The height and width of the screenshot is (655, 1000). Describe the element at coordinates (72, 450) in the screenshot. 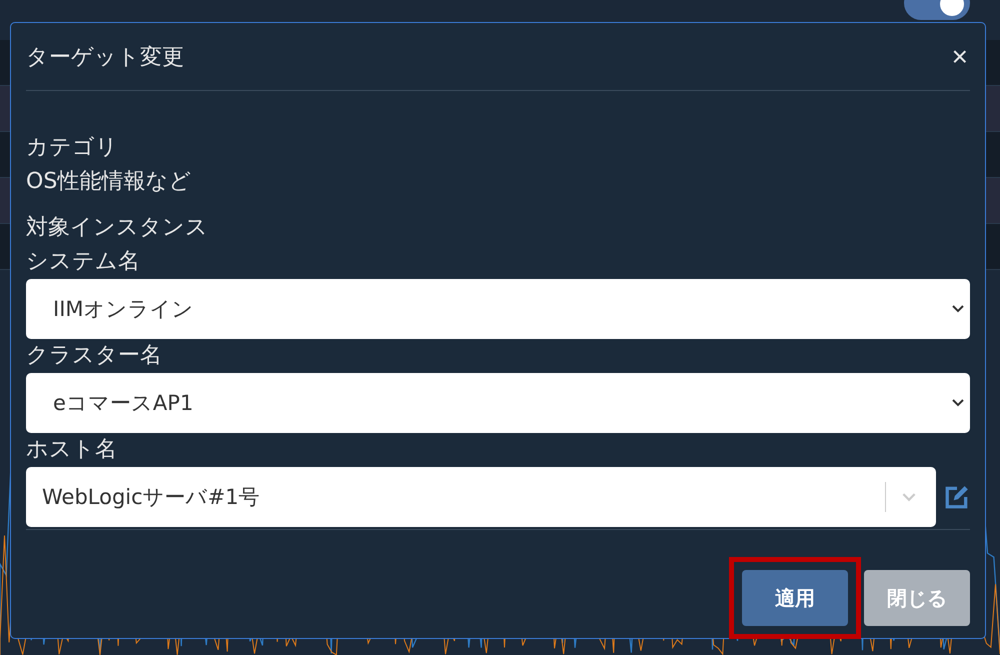

I see `field-label: ホスト名` at that location.